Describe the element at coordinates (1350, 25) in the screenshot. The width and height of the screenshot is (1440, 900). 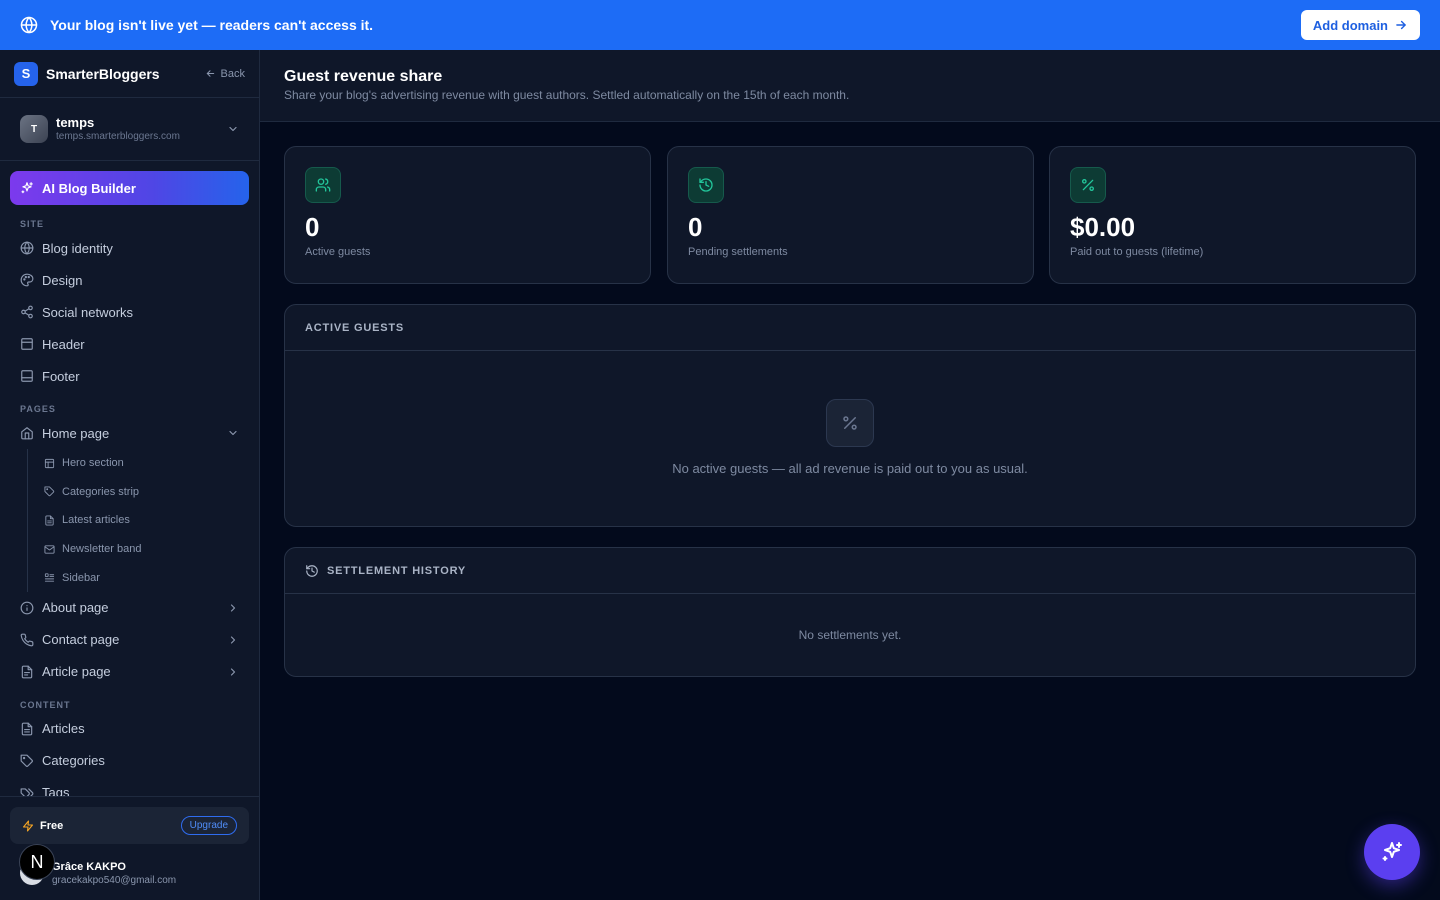
I see `add-domain-label: Add domain` at that location.